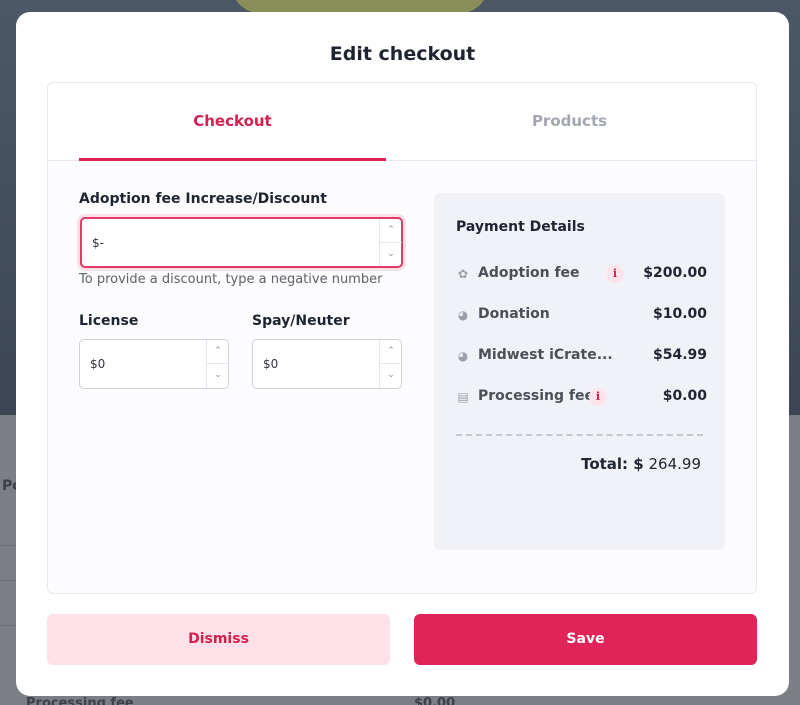 The height and width of the screenshot is (705, 800). I want to click on dismiss-button: Dismiss, so click(218, 639).